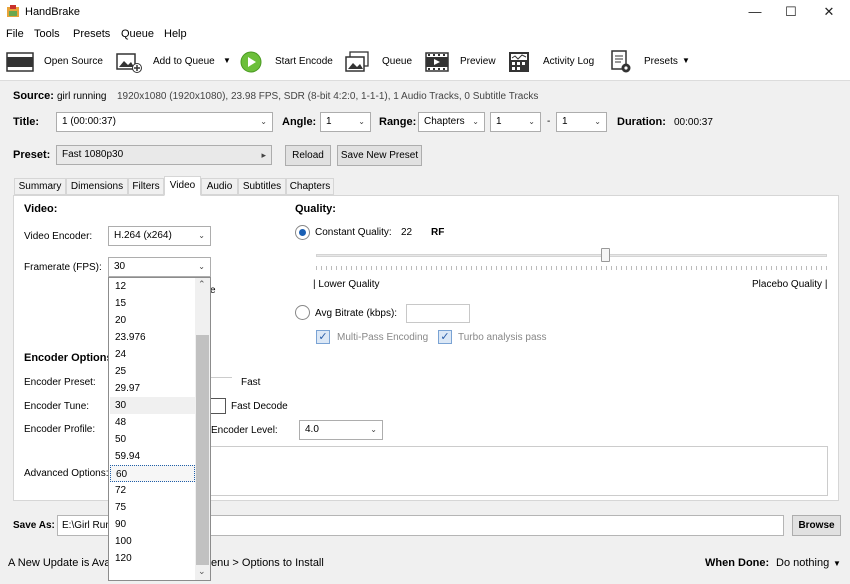  Describe the element at coordinates (438, 313) in the screenshot. I see `avg-bitrate-input` at that location.